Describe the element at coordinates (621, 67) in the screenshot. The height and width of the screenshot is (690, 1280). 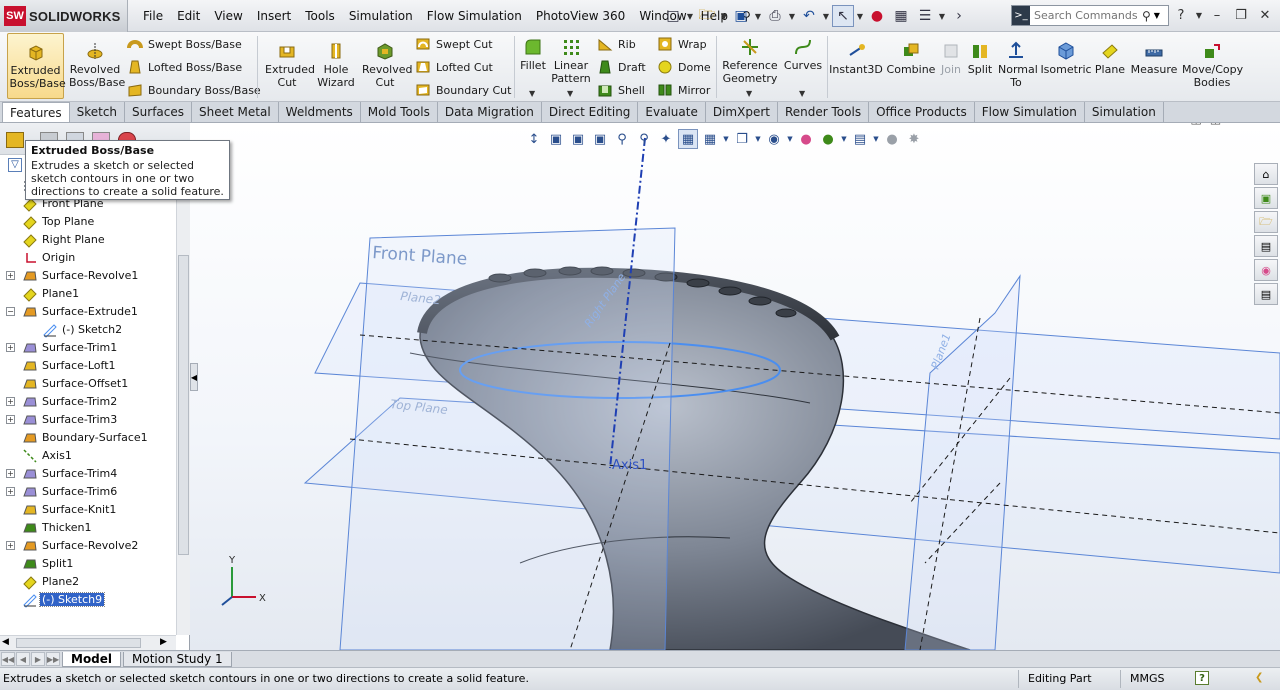
I see `draft-button: Draft` at that location.